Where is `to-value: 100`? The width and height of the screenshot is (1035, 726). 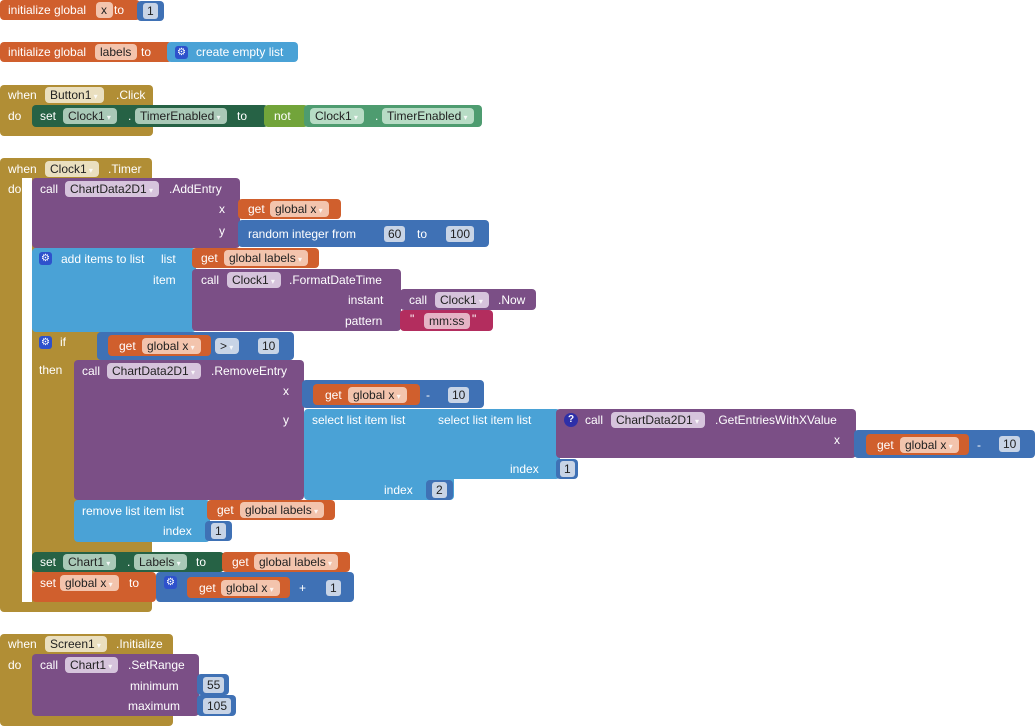
to-value: 100 is located at coordinates (460, 234).